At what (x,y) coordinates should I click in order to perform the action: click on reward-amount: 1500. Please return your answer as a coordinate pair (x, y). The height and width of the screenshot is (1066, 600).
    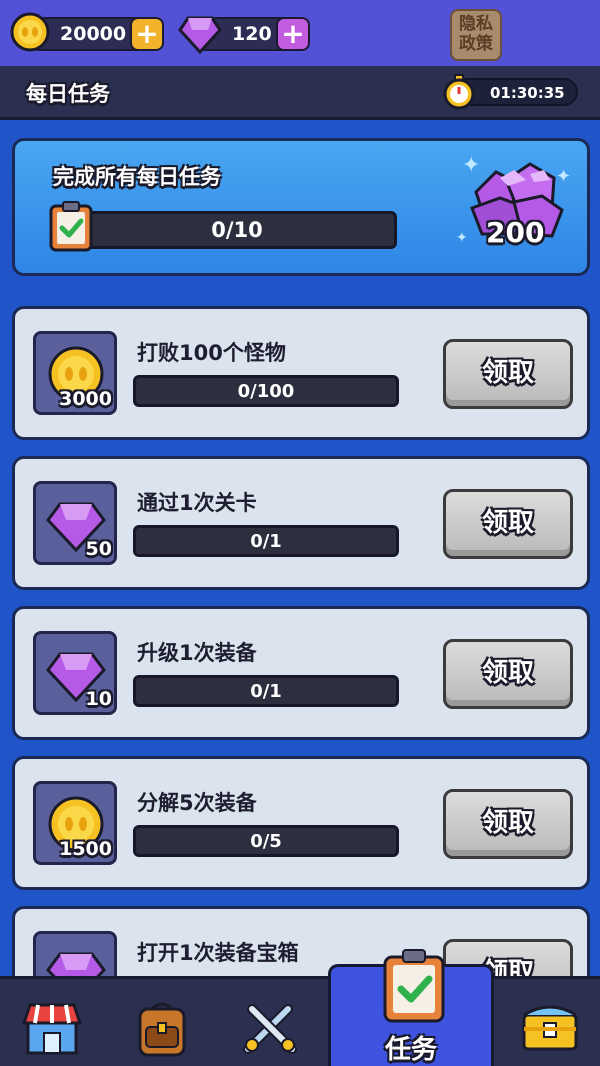
    Looking at the image, I should click on (85, 849).